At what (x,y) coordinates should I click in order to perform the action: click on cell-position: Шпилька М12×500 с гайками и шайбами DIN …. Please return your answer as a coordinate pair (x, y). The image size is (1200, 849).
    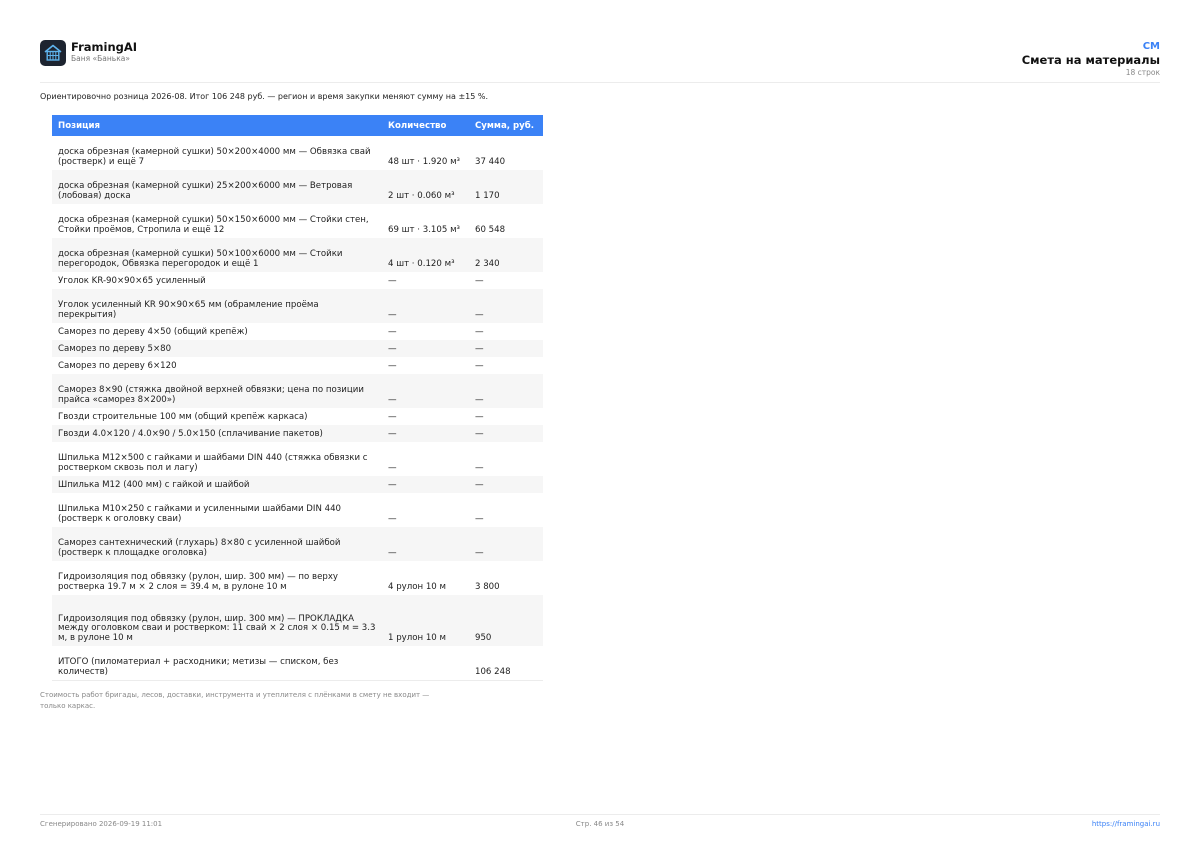
    Looking at the image, I should click on (213, 463).